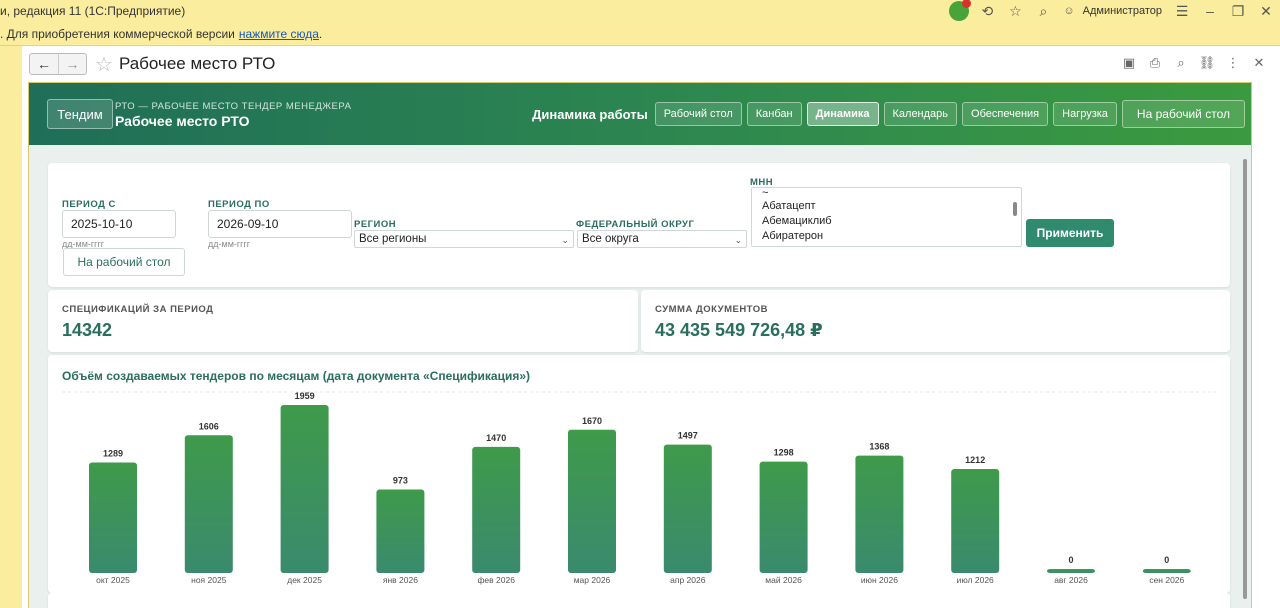 The width and height of the screenshot is (1280, 608). What do you see at coordinates (119, 224) in the screenshot?
I see `period-from-input: 2025-10-10` at bounding box center [119, 224].